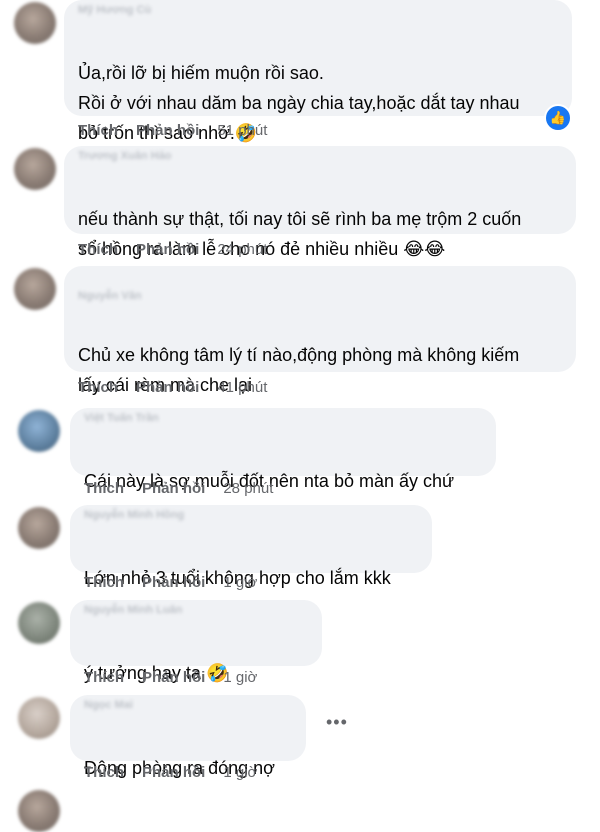  I want to click on laughing-emoji: 😂😂, so click(424, 249).